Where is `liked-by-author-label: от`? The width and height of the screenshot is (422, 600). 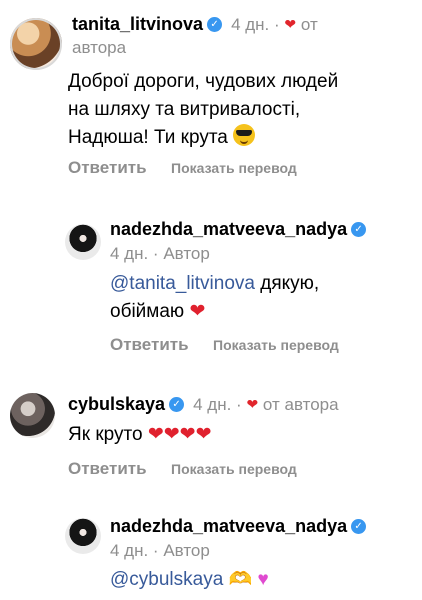
liked-by-author-label: от is located at coordinates (309, 24).